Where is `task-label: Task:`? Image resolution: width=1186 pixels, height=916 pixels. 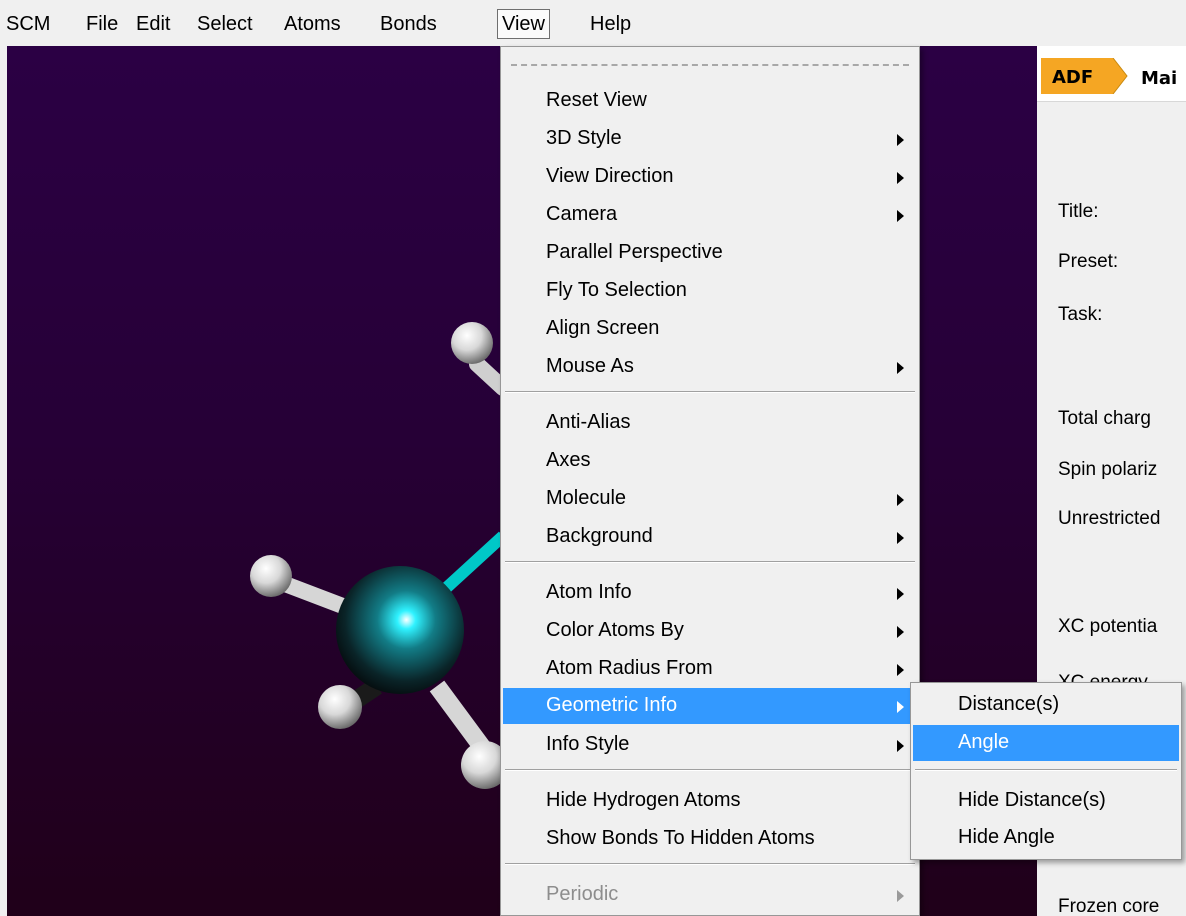
task-label: Task: is located at coordinates (1080, 314).